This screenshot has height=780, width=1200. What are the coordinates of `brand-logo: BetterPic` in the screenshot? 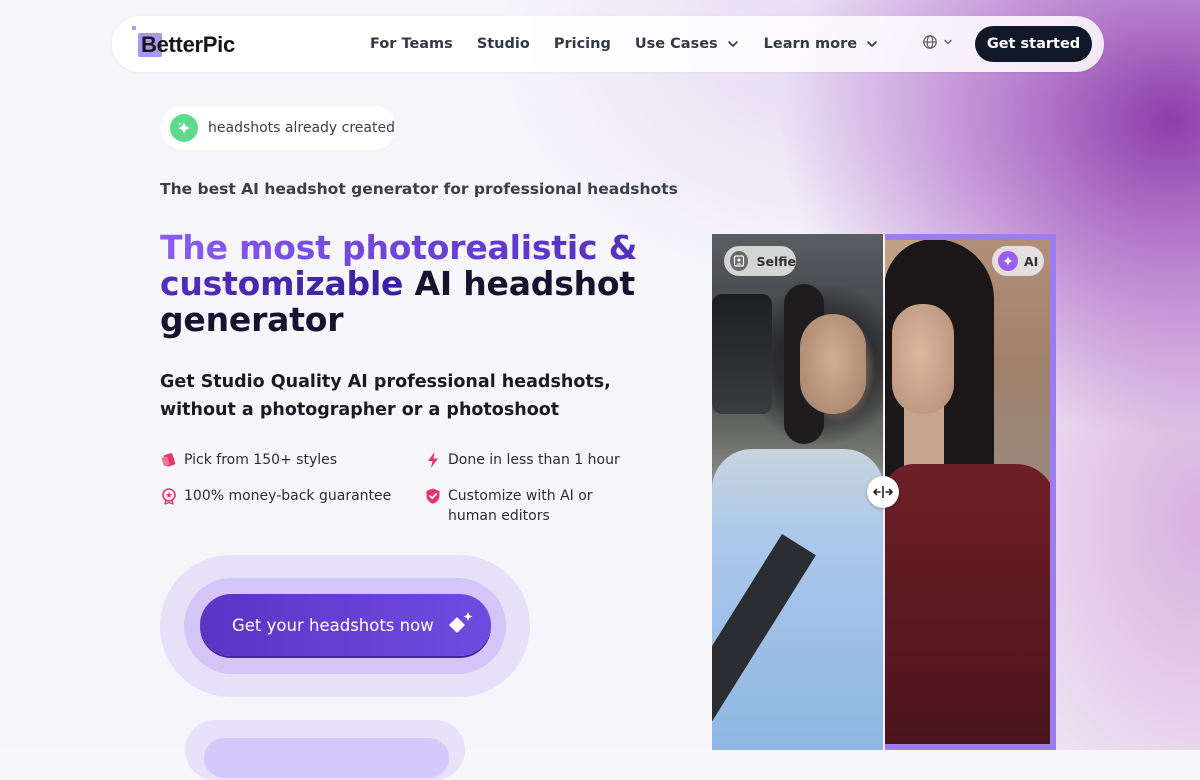 It's located at (183, 43).